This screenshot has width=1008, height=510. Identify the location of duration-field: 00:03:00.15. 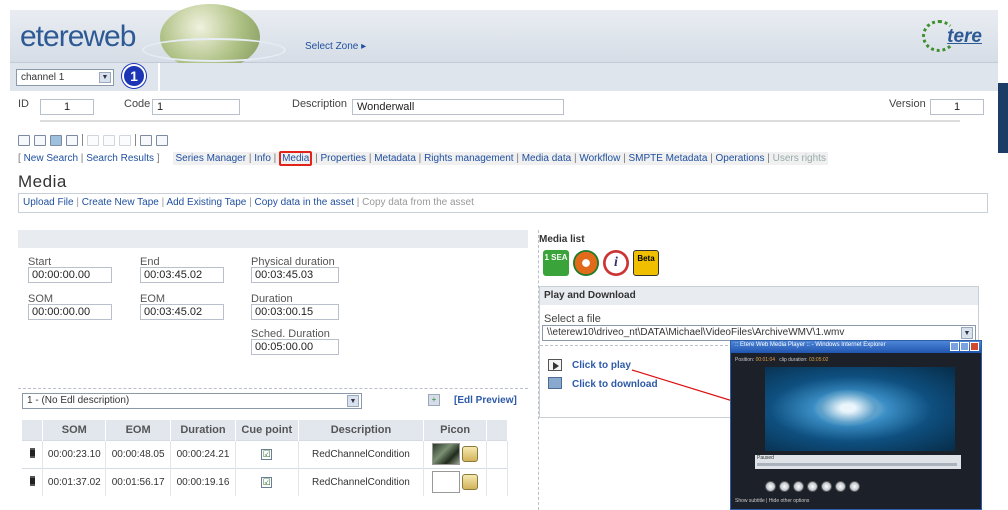
(295, 312).